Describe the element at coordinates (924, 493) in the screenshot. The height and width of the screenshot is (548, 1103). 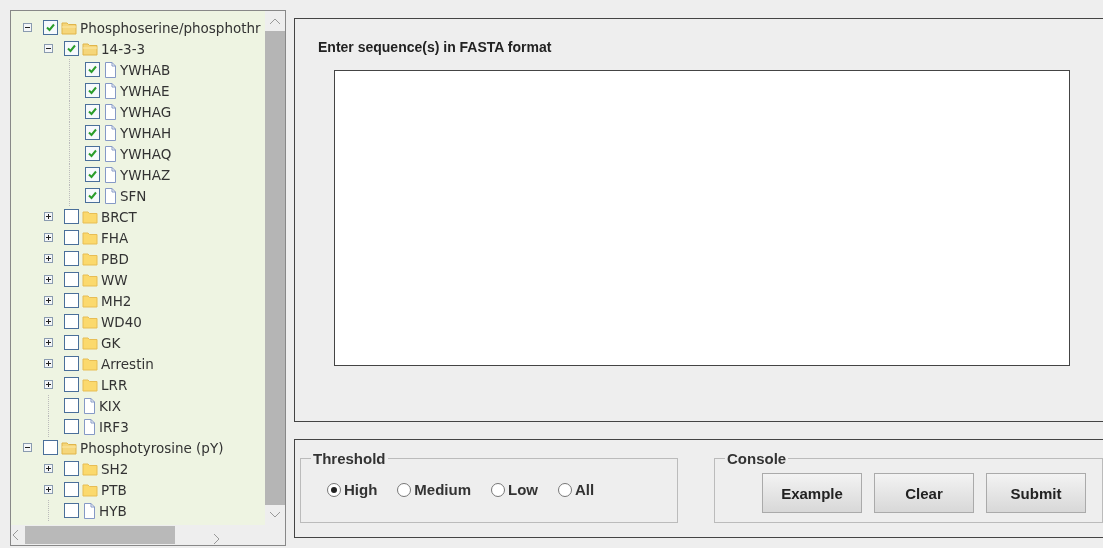
I see `console-button: Clear` at that location.